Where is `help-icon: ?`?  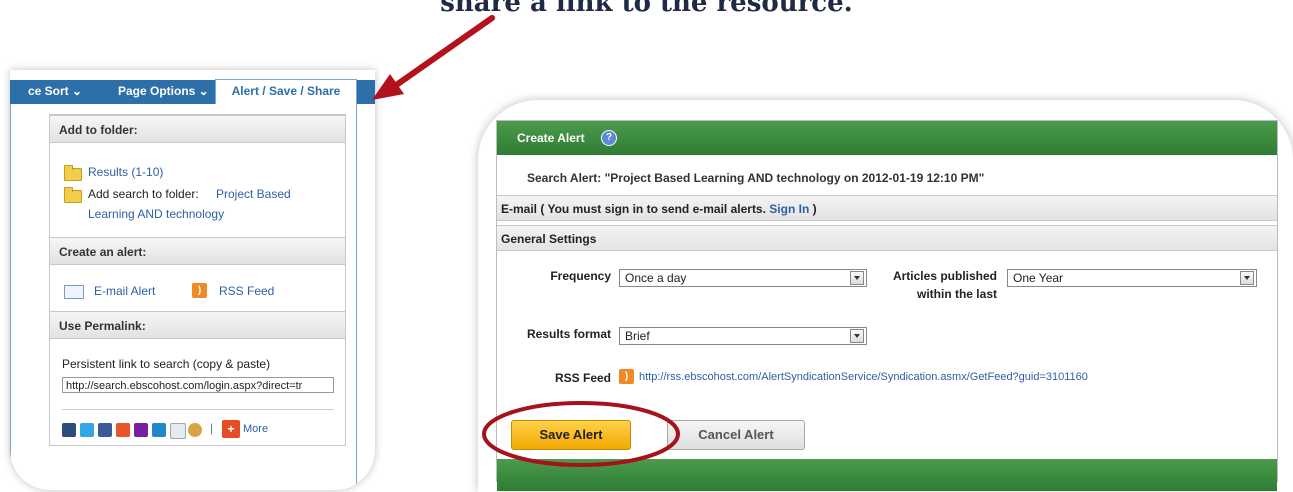 help-icon: ? is located at coordinates (609, 138).